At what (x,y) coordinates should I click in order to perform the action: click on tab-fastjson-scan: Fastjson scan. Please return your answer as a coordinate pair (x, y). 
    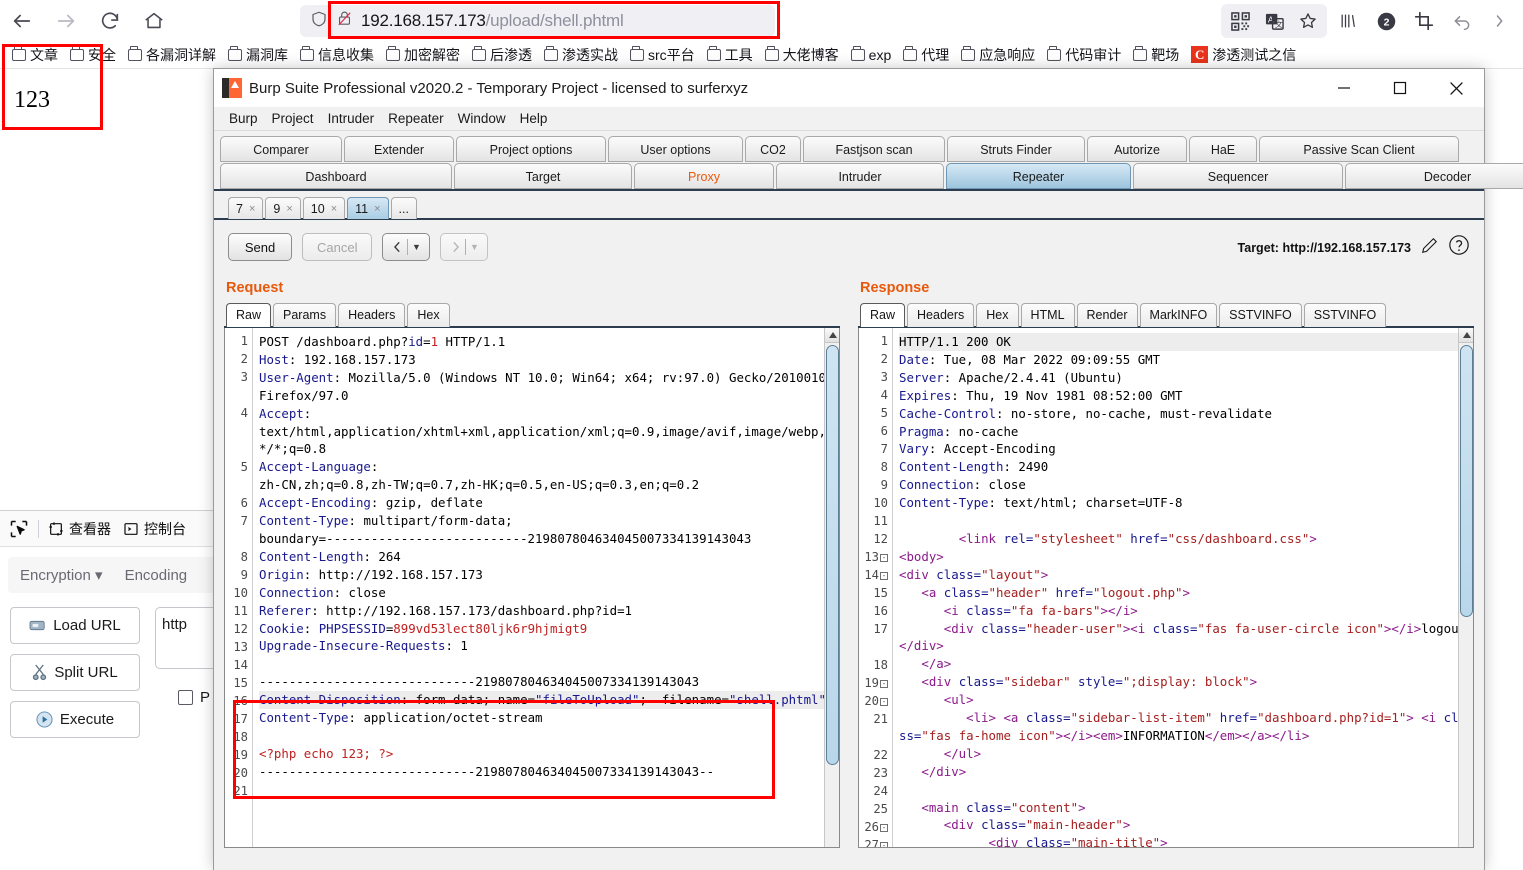
    Looking at the image, I should click on (874, 149).